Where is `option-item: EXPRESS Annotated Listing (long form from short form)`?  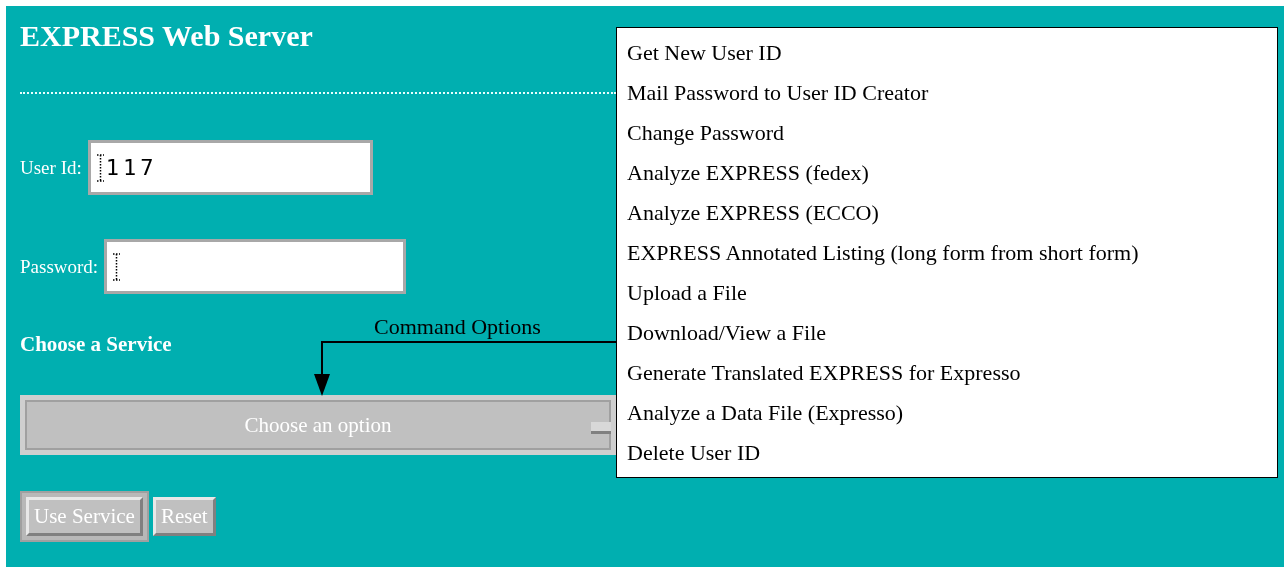
option-item: EXPRESS Annotated Listing (long form from short form) is located at coordinates (952, 253).